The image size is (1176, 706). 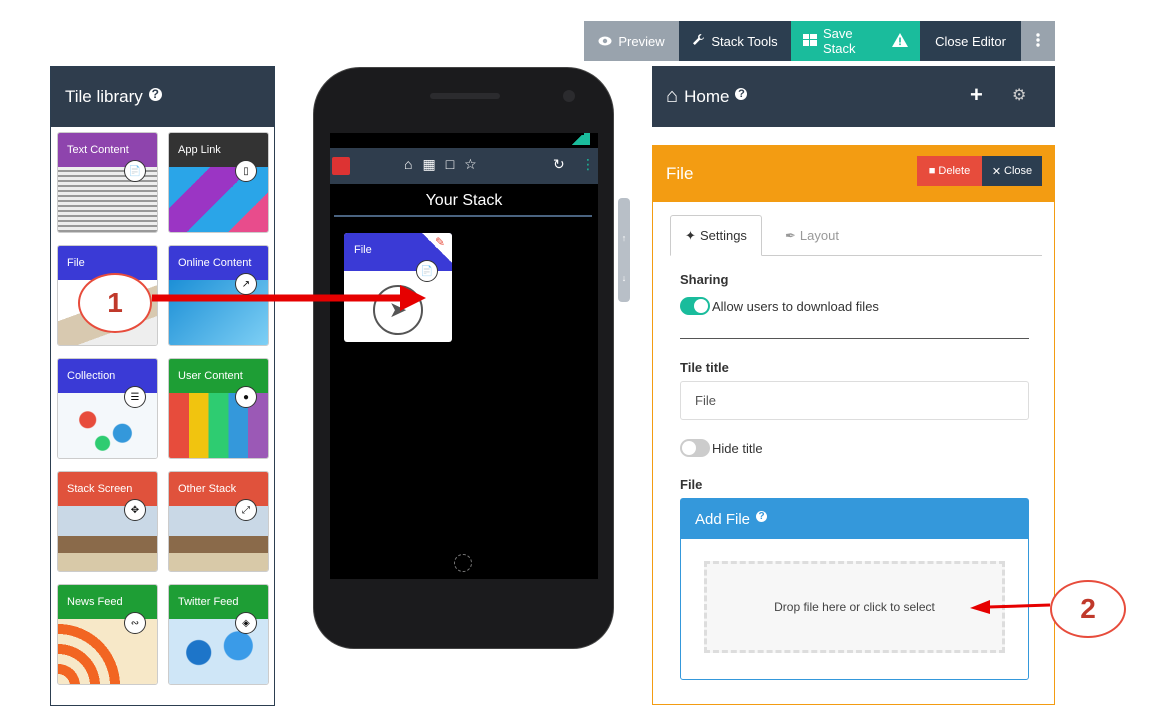 I want to click on arrow-2-line, so click(x=1019, y=606).